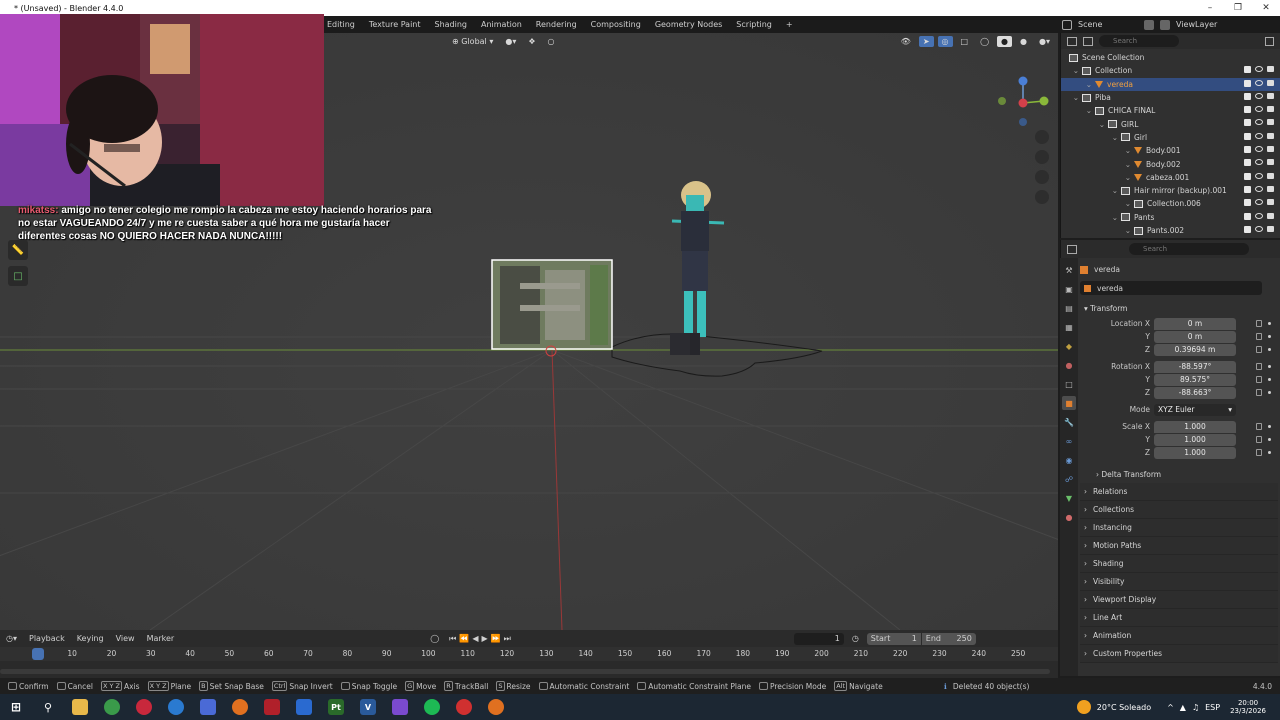 The height and width of the screenshot is (720, 1280). I want to click on tray-chevron-icon: ^, so click(1170, 707).